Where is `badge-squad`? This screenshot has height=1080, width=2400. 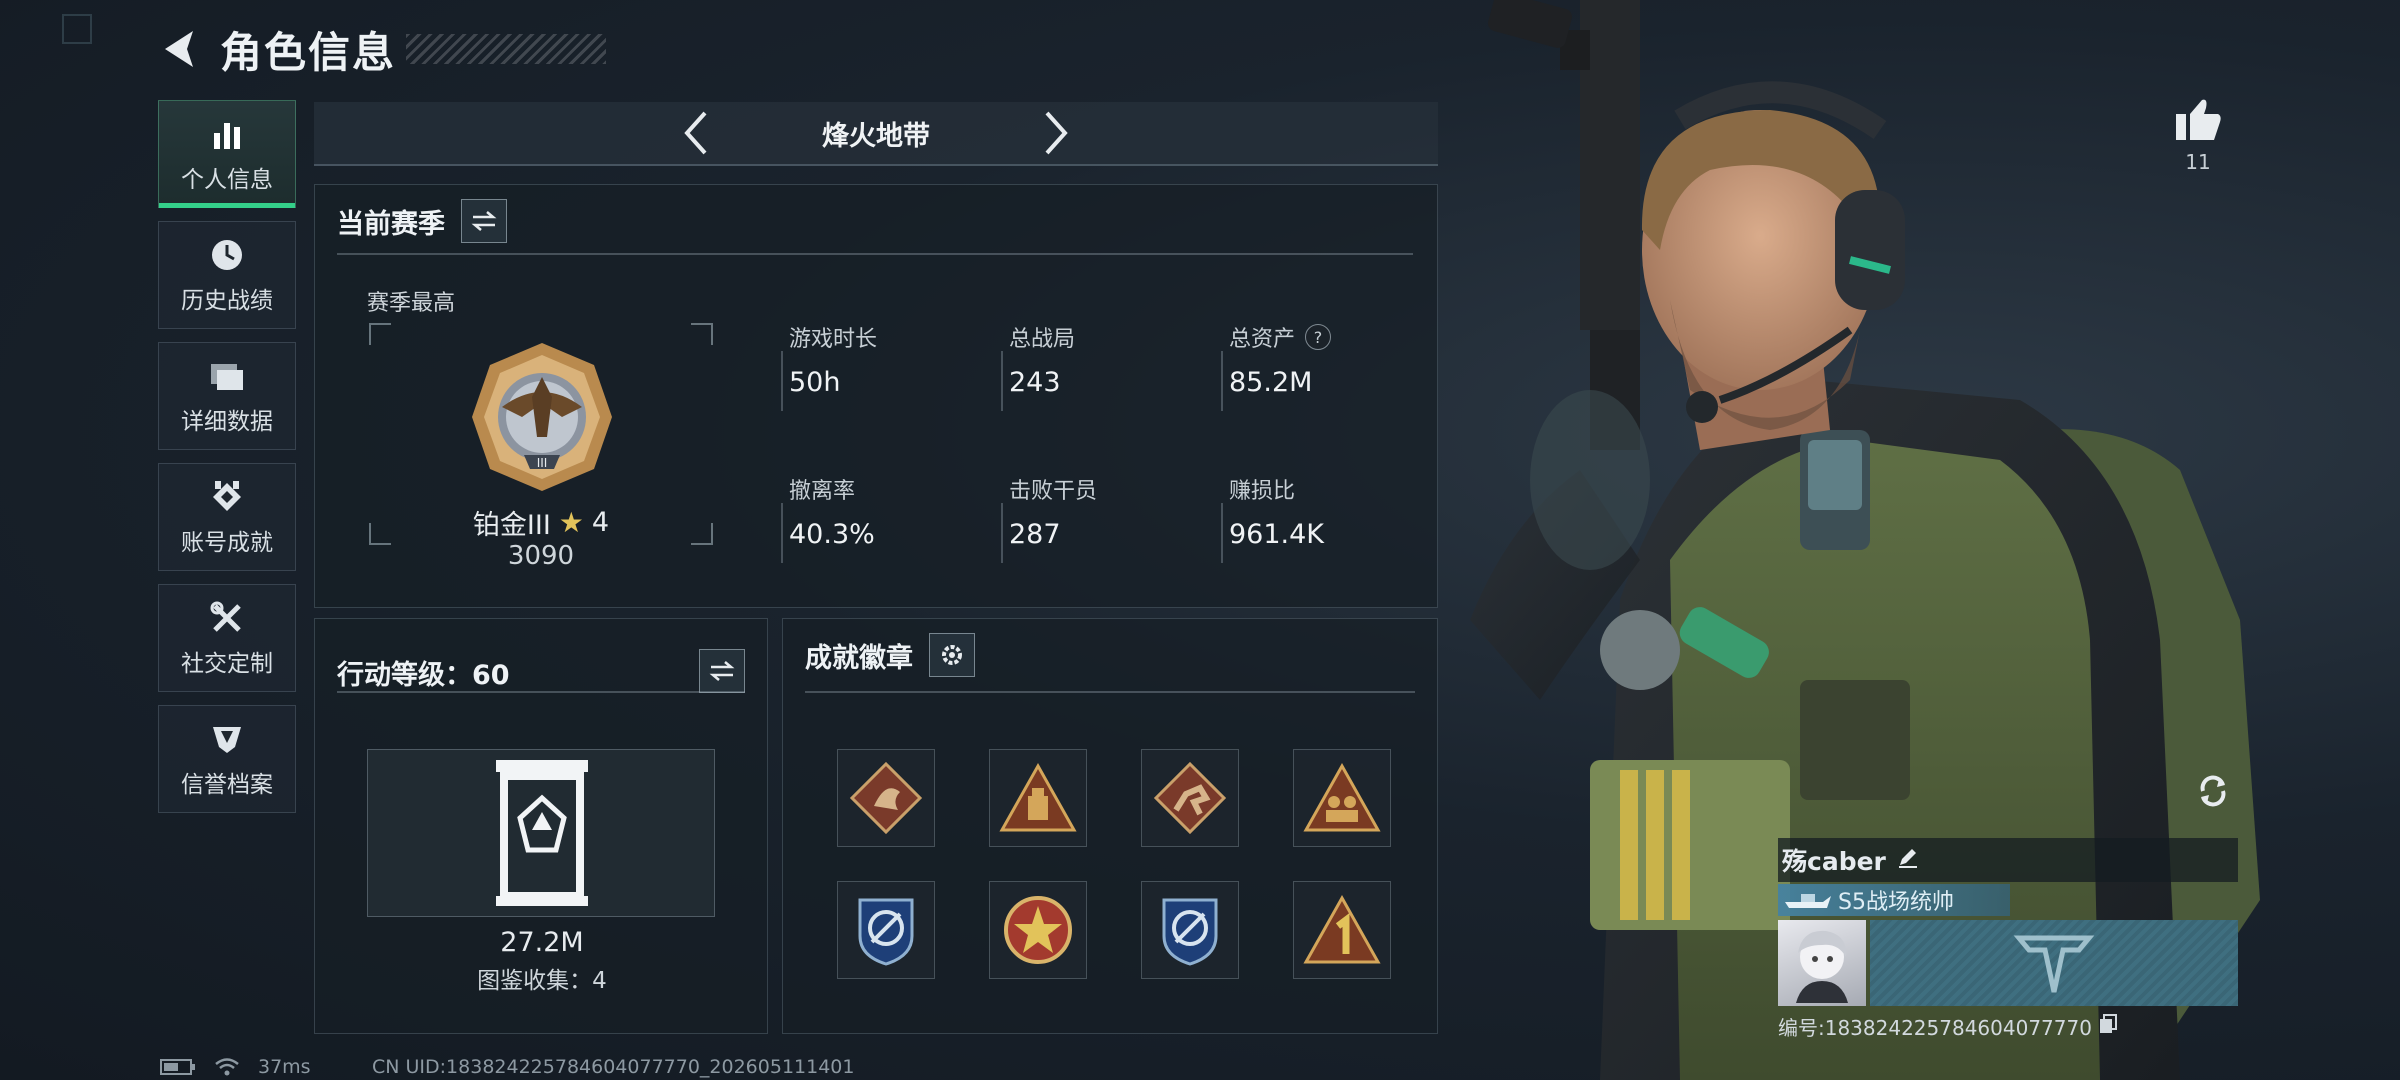
badge-squad is located at coordinates (1342, 798).